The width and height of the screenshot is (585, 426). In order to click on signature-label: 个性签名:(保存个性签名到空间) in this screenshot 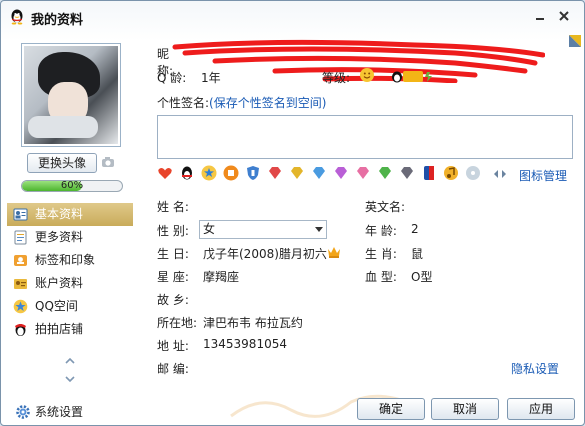, I will do `click(241, 102)`.